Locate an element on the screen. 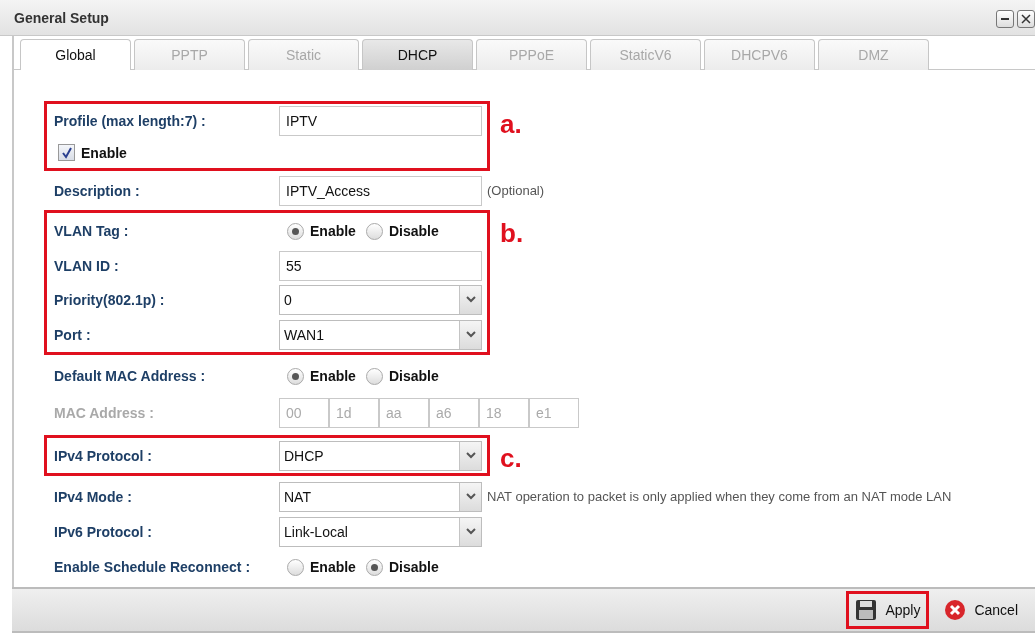 The width and height of the screenshot is (1035, 637). checkbox is located at coordinates (66, 152).